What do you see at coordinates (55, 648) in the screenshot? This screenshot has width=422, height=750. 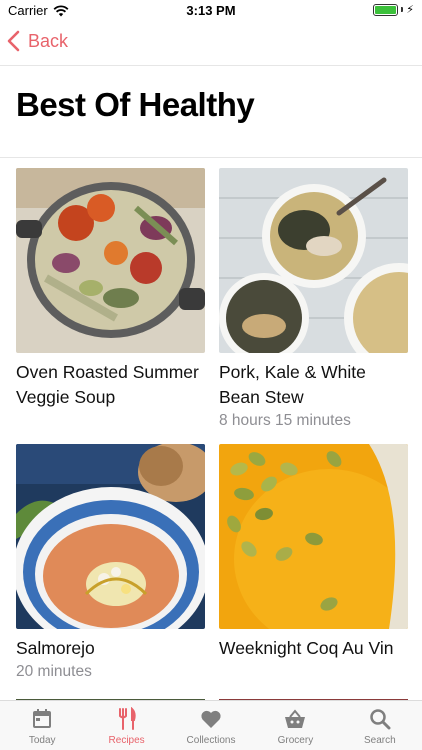 I see `recipe-title: Salmorejo` at bounding box center [55, 648].